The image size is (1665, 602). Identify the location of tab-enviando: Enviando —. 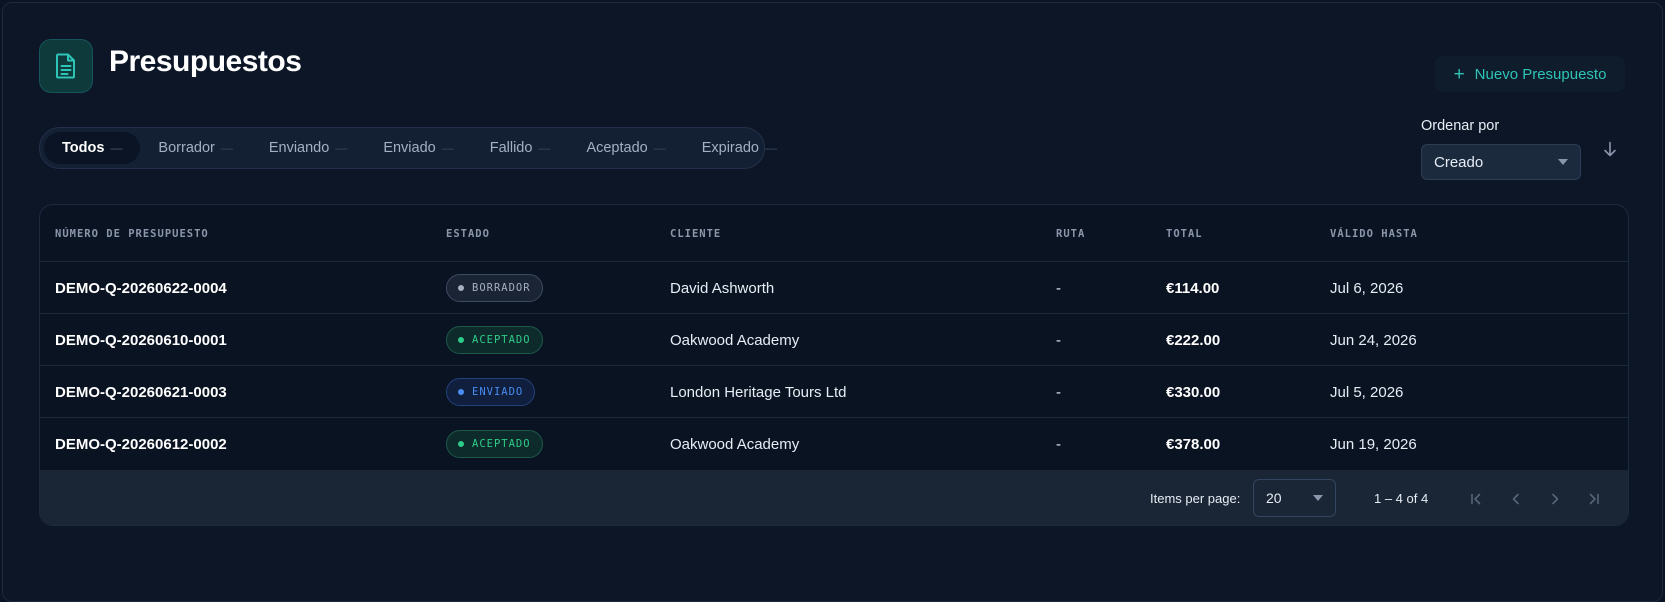
(308, 148).